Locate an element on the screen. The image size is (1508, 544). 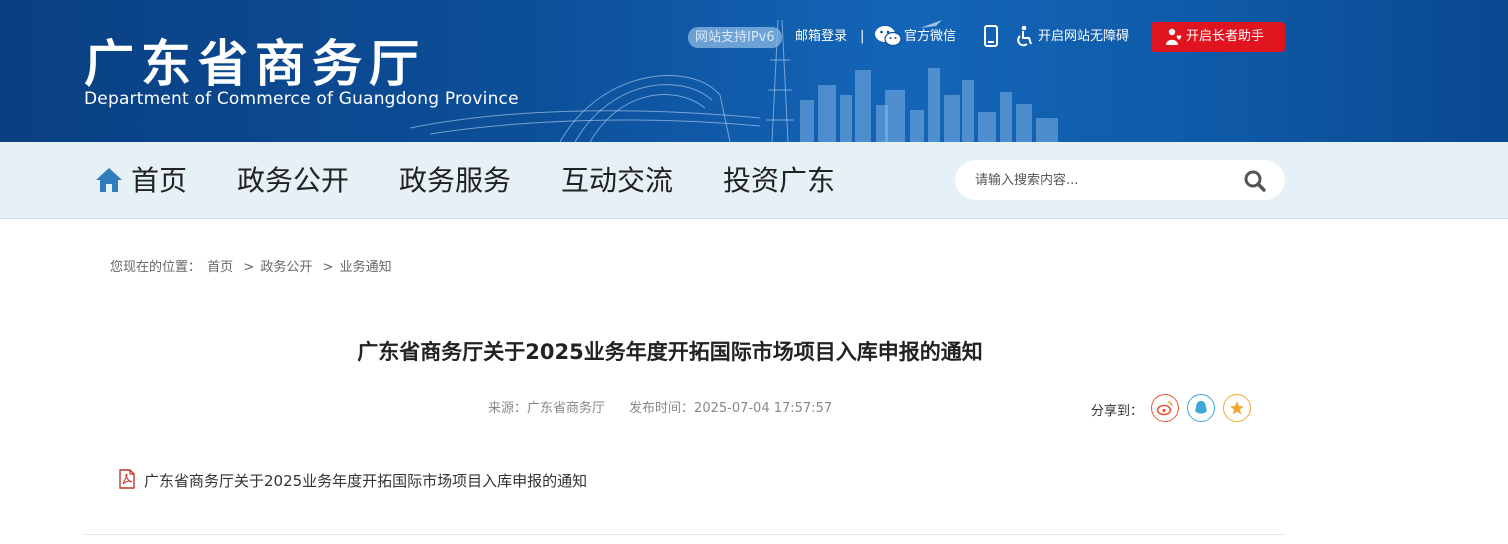
publish-time-label: 发布时间： is located at coordinates (662, 408).